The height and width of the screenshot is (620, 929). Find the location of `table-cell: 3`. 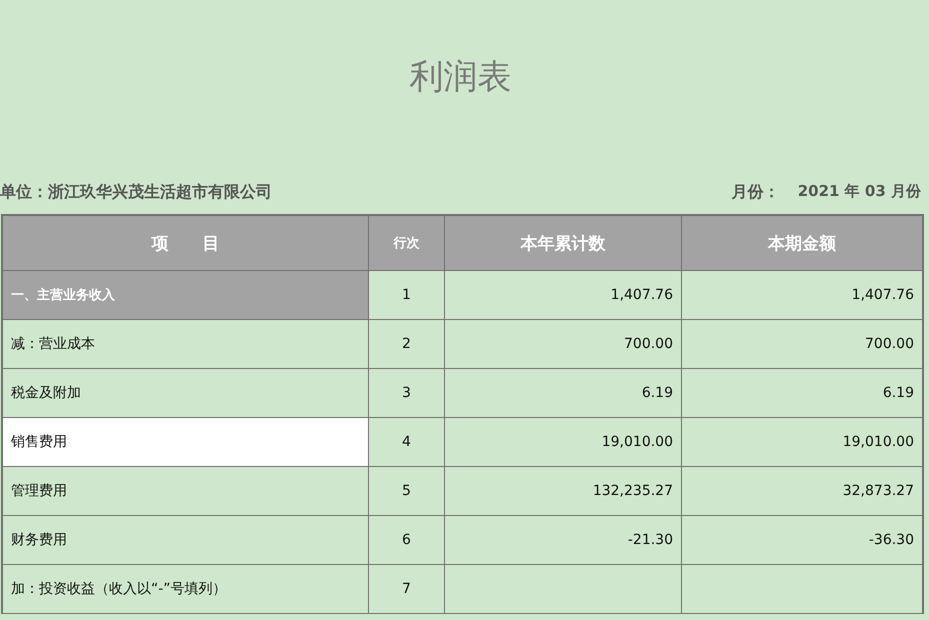

table-cell: 3 is located at coordinates (407, 393).